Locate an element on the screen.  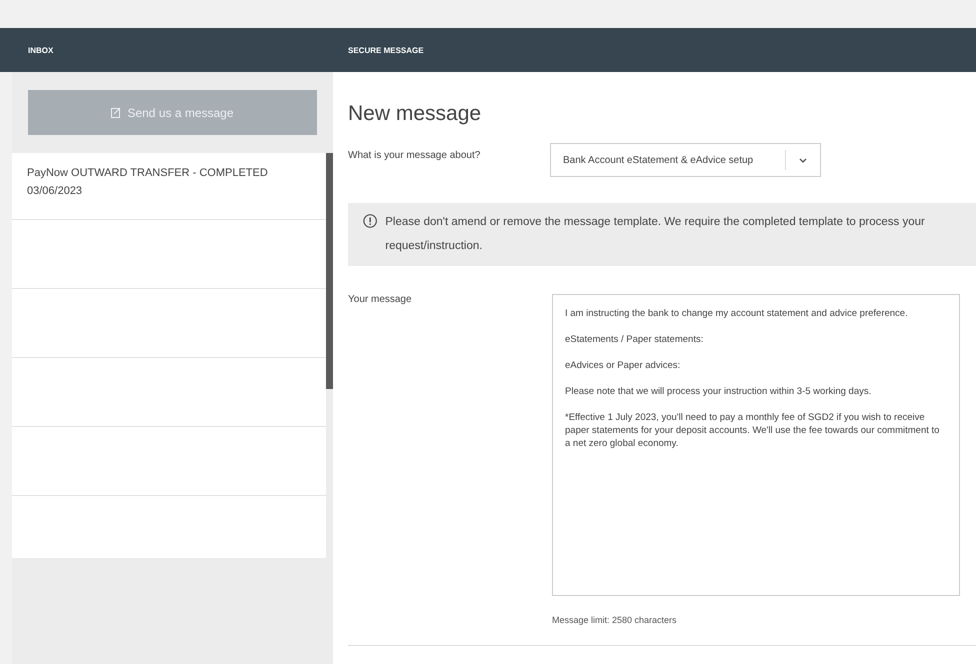
secure-message-title: SECURE MESSAGE is located at coordinates (385, 50).